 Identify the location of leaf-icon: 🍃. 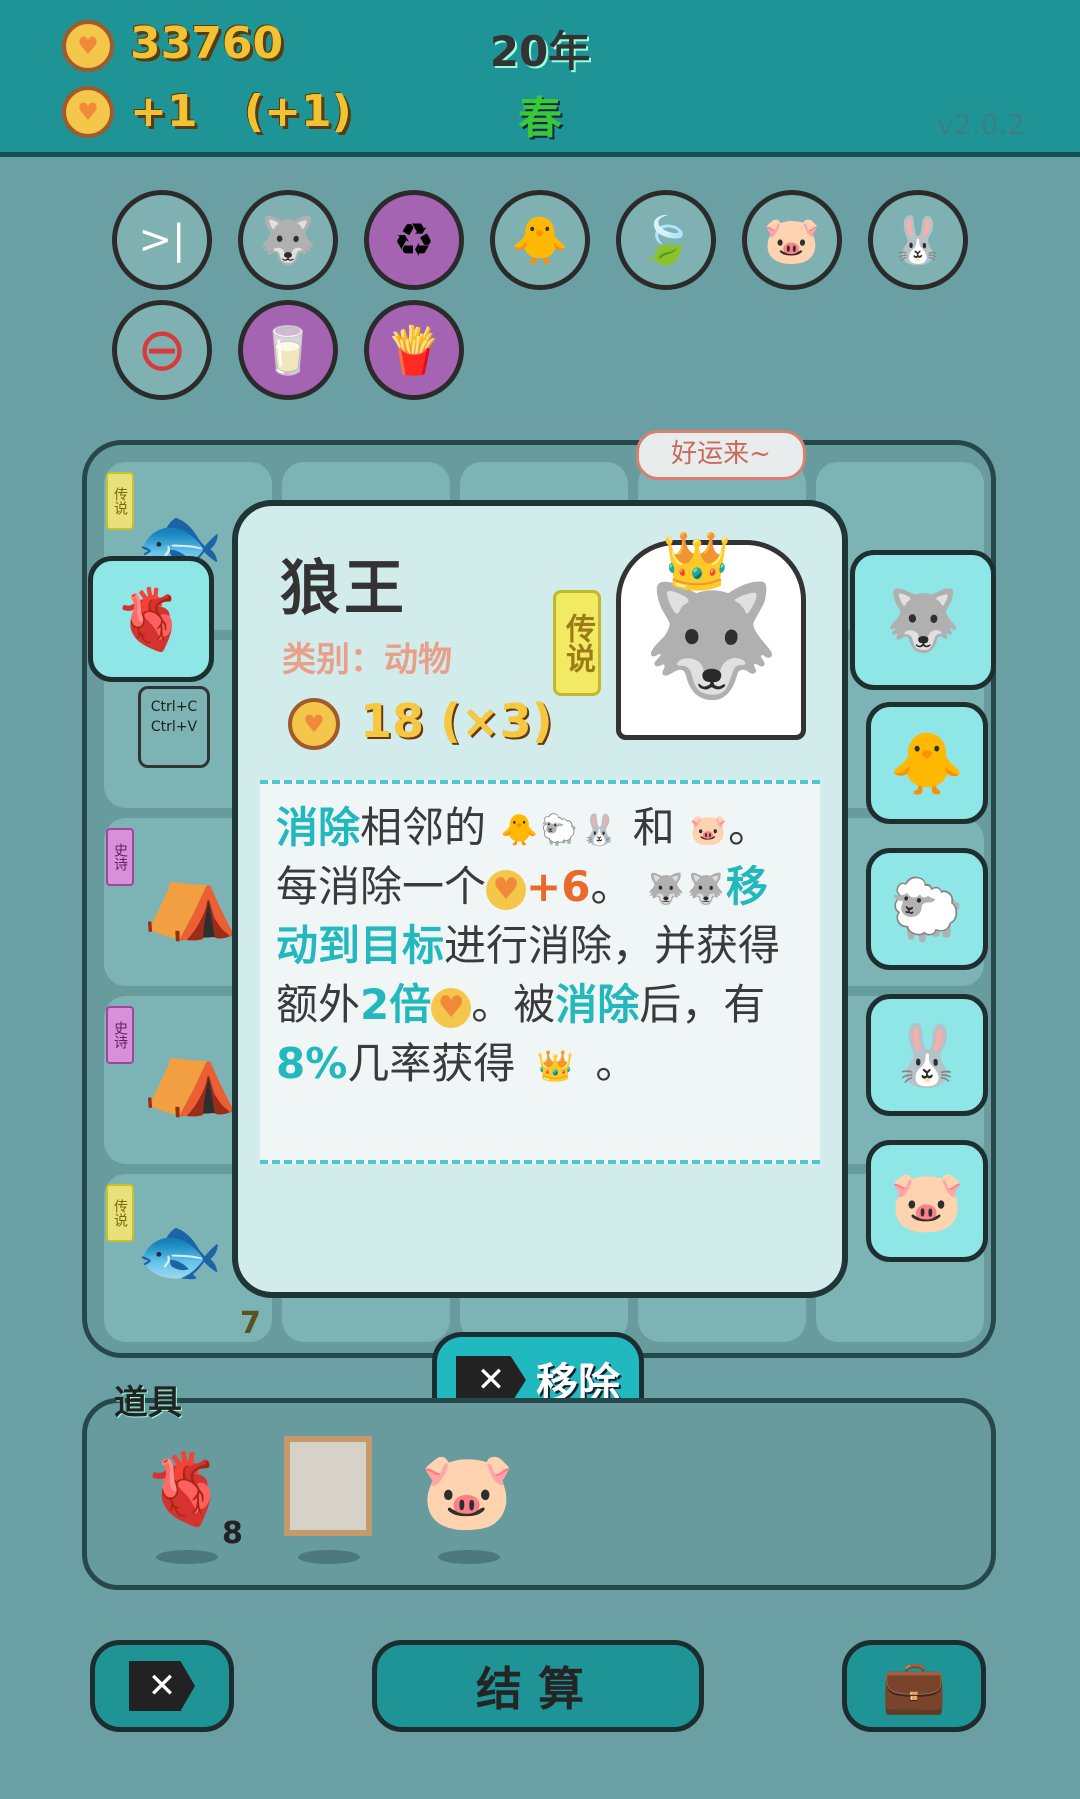
(666, 239).